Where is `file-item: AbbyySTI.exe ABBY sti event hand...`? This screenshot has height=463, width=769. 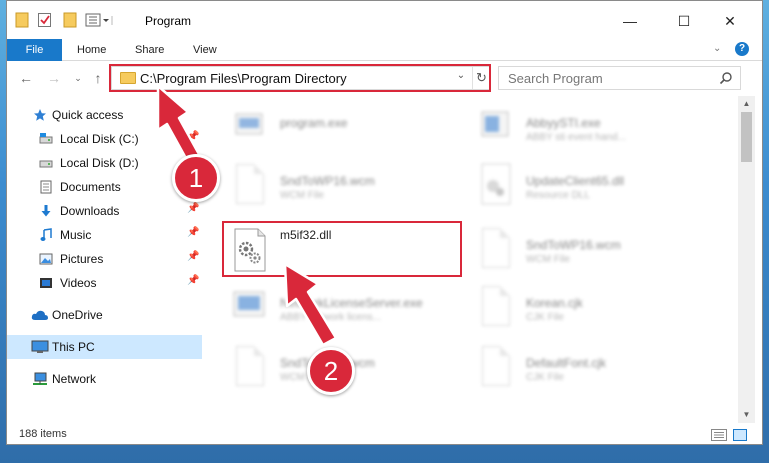 file-item: AbbyySTI.exe ABBY sti event hand... is located at coordinates (601, 132).